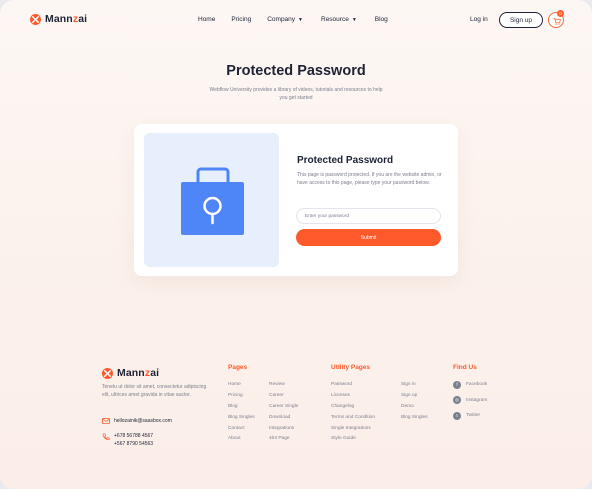 Image resolution: width=592 pixels, height=489 pixels. I want to click on footer-phone-1: +678 56788 4567, so click(133, 436).